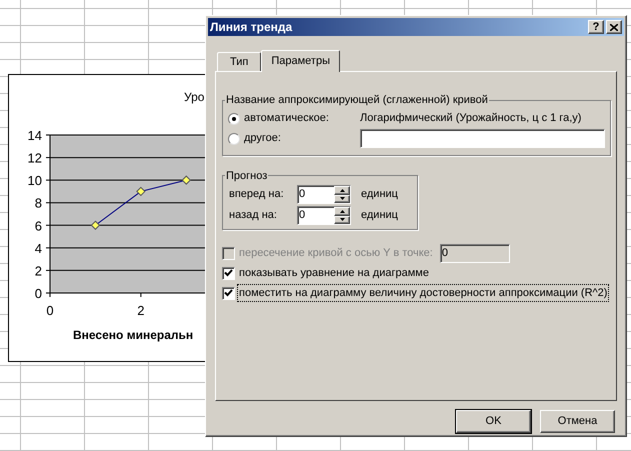  Describe the element at coordinates (471, 118) in the screenshot. I see `auto-name-text: Логарифмический (Урожайность, ц с 1 га,у)` at that location.